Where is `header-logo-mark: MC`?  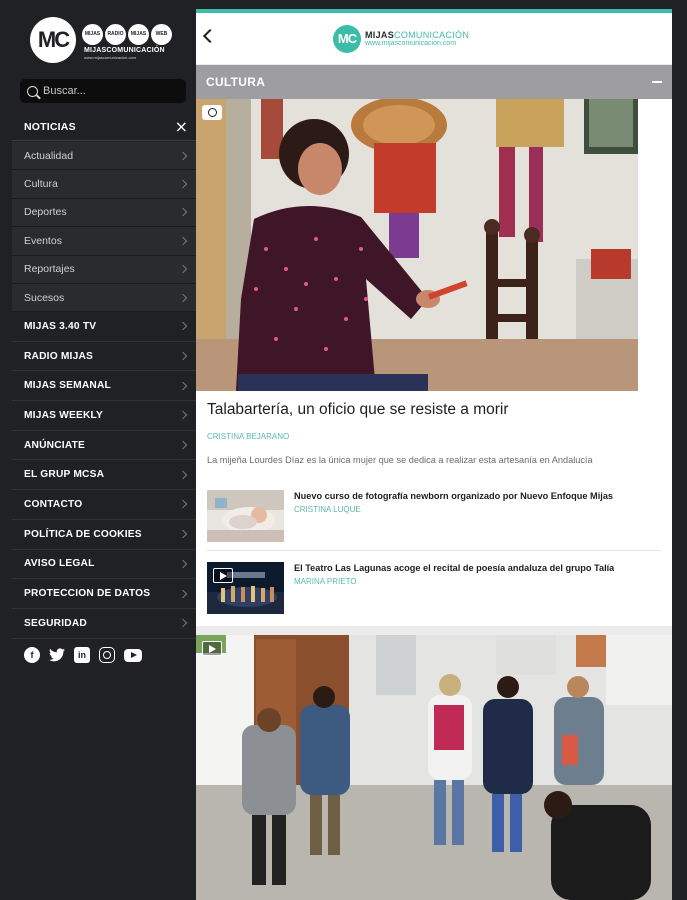 header-logo-mark: MC is located at coordinates (347, 39).